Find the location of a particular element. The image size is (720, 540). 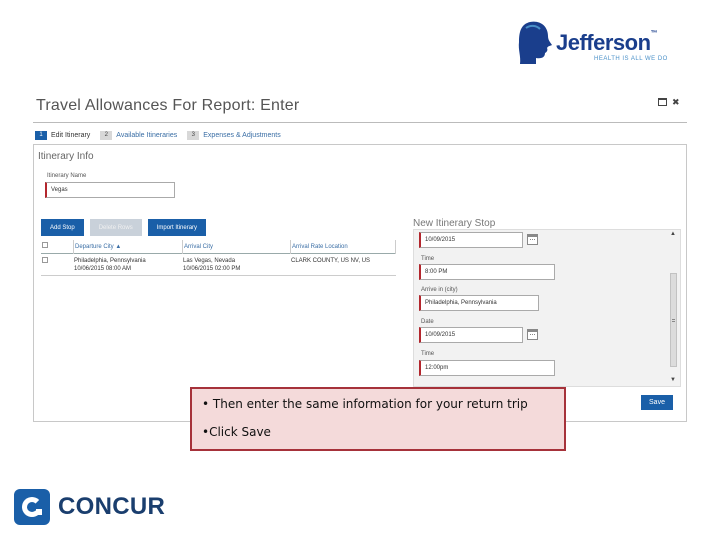

form-scrollbar: ▲ ▼ is located at coordinates (674, 308).